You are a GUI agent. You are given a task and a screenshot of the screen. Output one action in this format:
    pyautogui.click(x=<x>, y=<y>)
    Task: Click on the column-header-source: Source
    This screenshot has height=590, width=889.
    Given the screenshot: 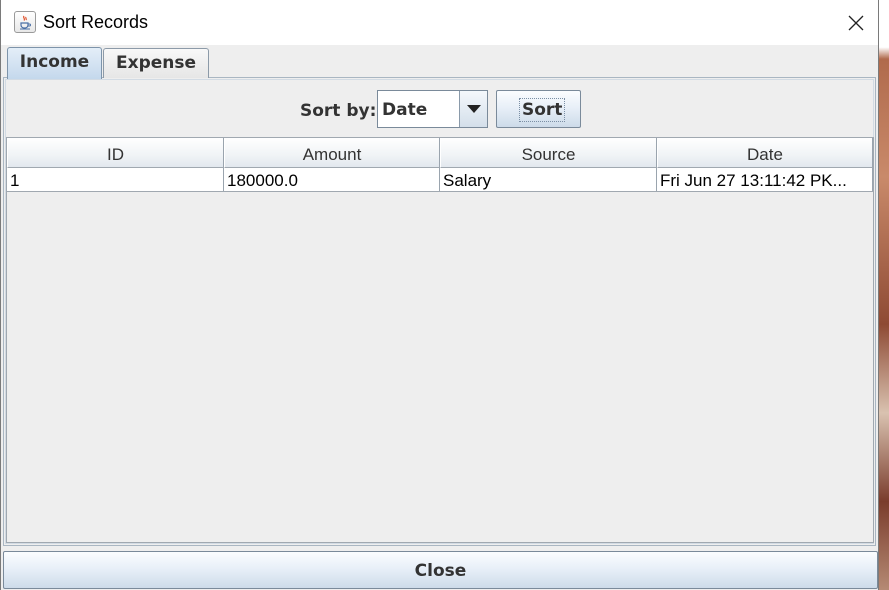 What is the action you would take?
    pyautogui.click(x=548, y=153)
    